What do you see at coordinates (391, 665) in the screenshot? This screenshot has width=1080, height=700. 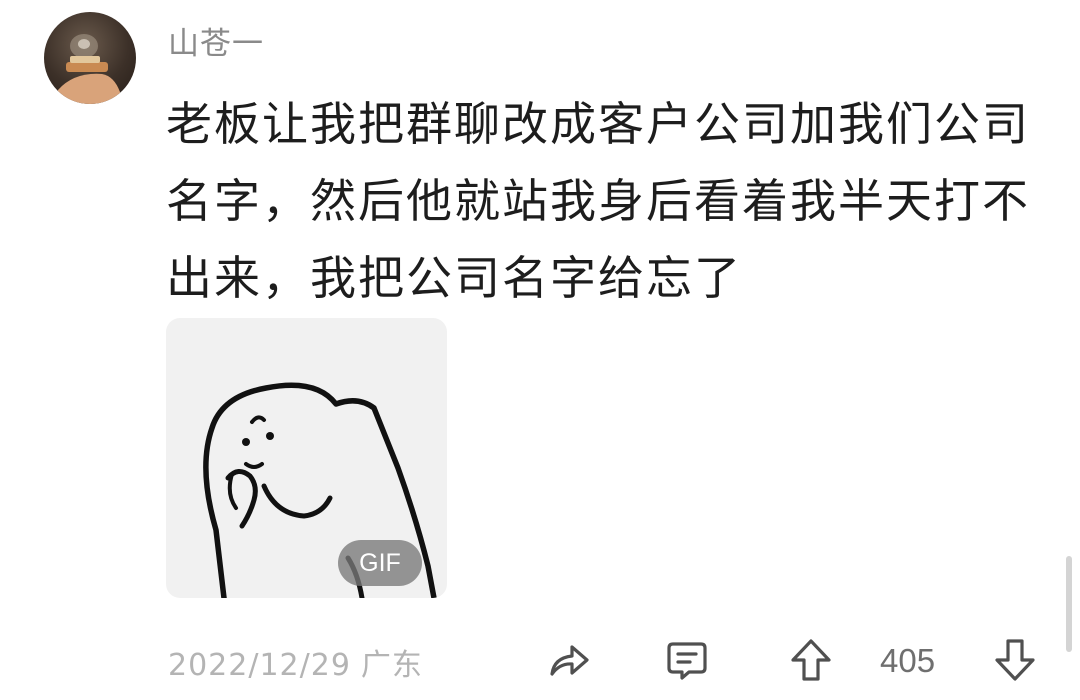 I see `comment-location: 广东` at bounding box center [391, 665].